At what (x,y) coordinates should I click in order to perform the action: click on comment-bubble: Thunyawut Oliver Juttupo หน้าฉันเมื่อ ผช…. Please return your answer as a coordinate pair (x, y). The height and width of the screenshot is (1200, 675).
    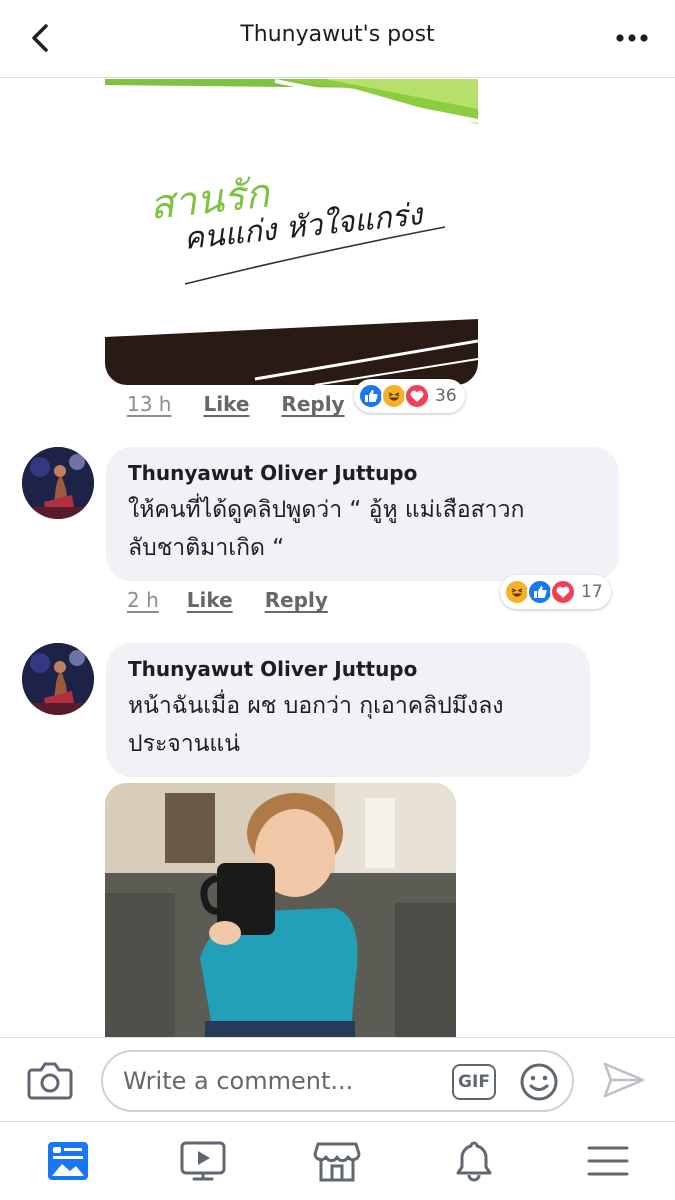
    Looking at the image, I should click on (348, 710).